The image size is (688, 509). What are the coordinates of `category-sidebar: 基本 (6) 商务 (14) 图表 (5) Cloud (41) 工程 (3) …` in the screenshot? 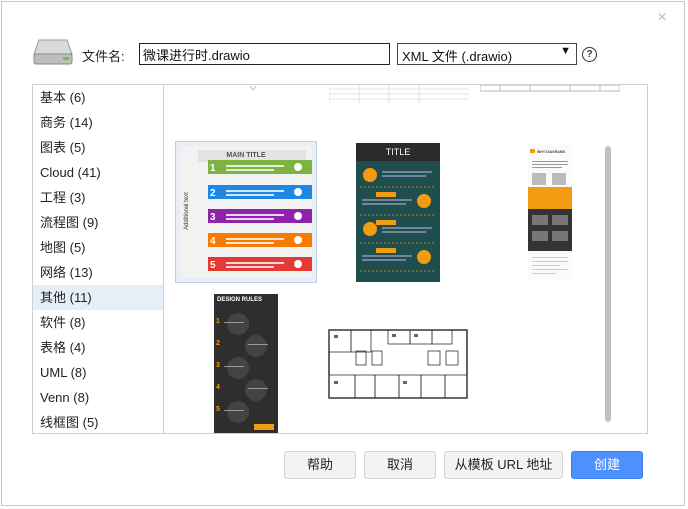 It's located at (98, 259).